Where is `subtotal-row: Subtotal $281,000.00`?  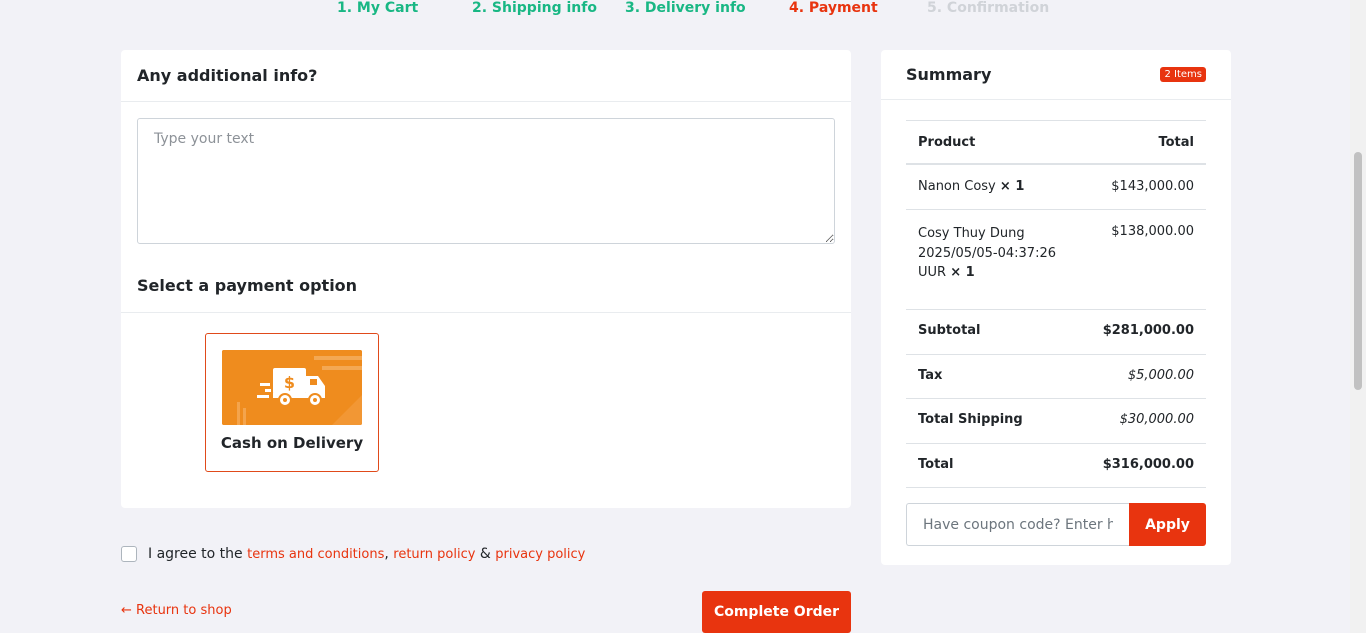
subtotal-row: Subtotal $281,000.00 is located at coordinates (1056, 332).